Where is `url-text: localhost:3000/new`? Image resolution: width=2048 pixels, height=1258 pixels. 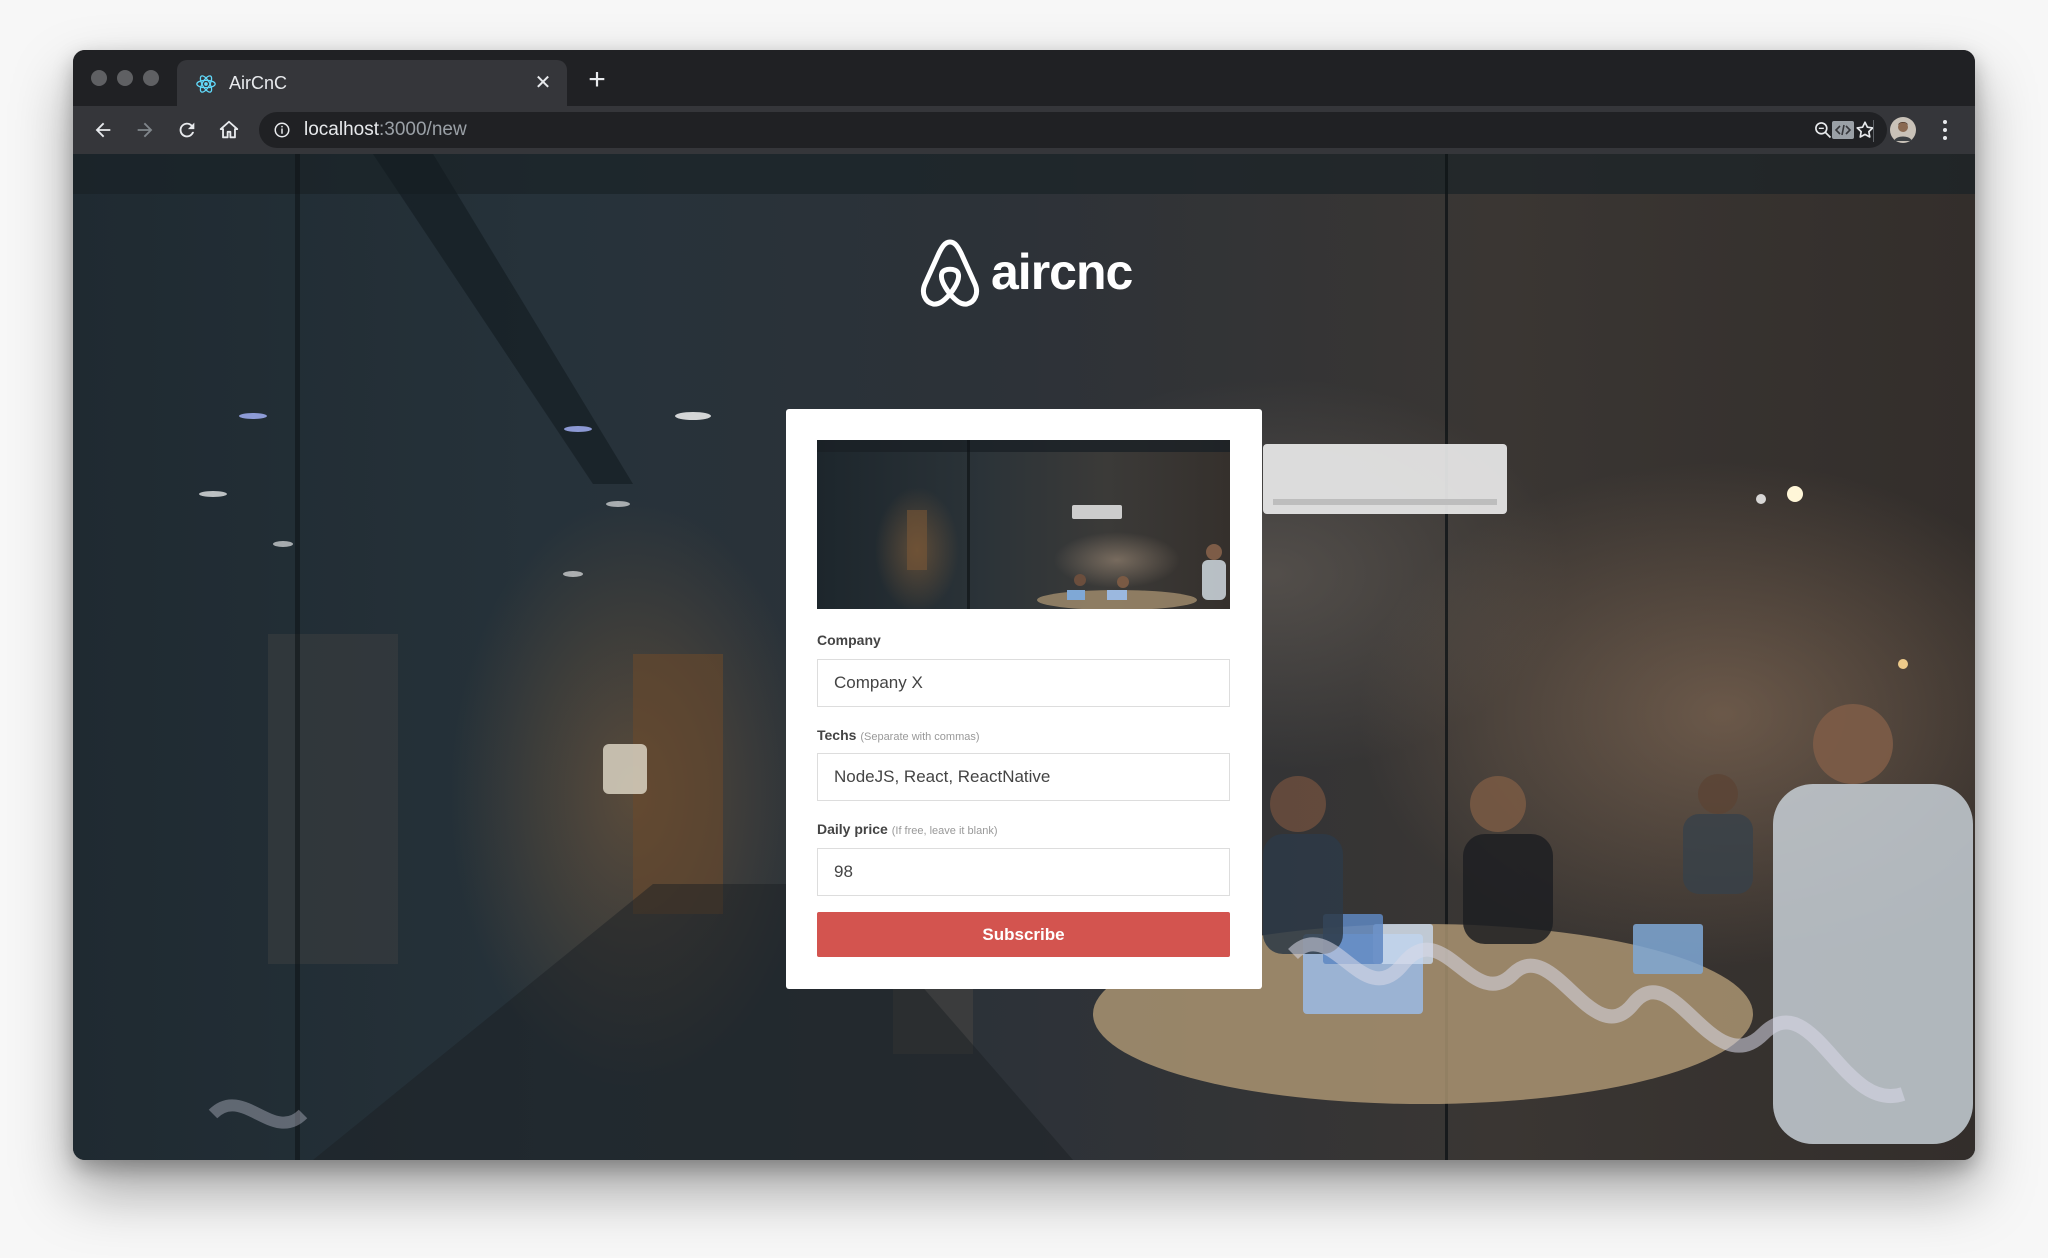 url-text: localhost:3000/new is located at coordinates (385, 130).